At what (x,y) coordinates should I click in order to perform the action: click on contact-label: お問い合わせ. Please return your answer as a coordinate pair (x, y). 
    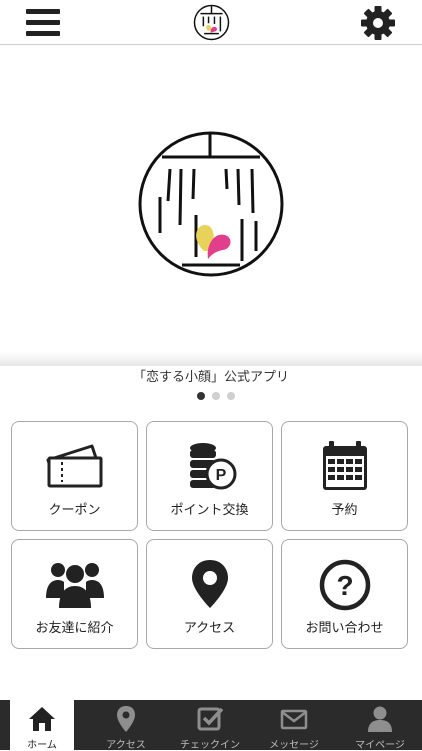
    Looking at the image, I should click on (344, 628).